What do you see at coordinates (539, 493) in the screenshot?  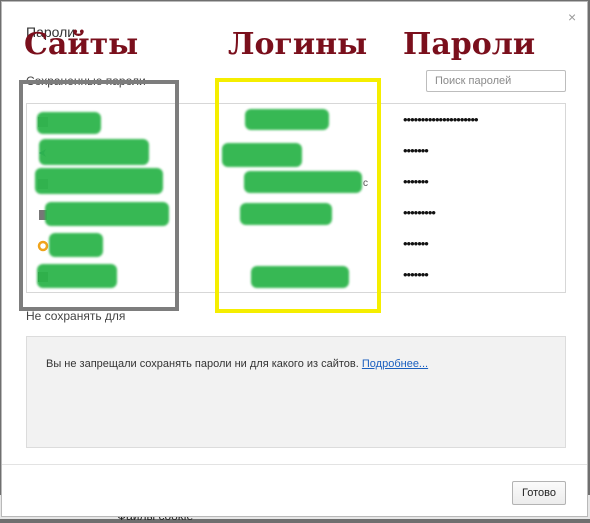 I see `done-button: Готово` at bounding box center [539, 493].